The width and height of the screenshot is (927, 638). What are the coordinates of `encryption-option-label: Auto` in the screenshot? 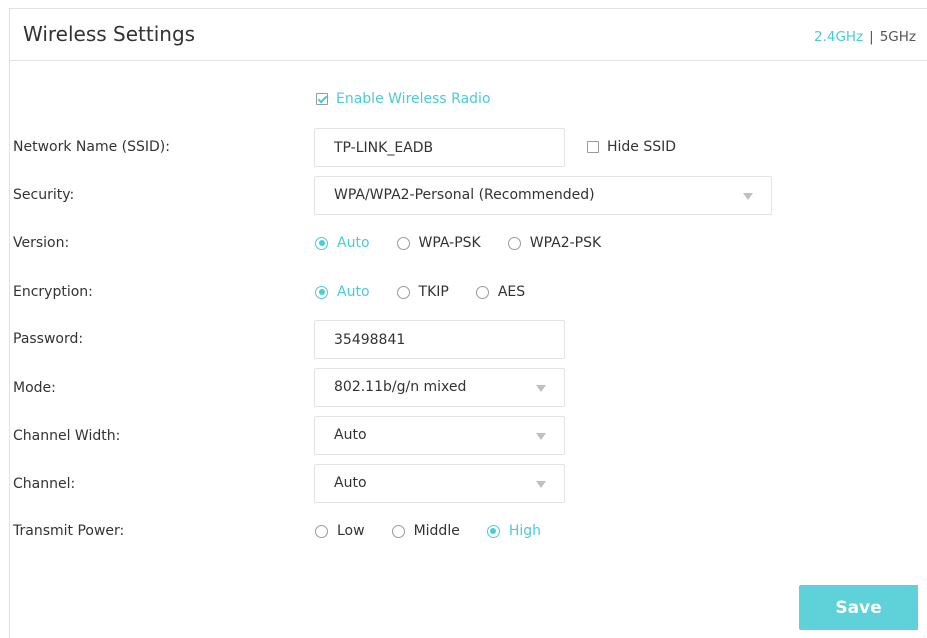 It's located at (353, 292).